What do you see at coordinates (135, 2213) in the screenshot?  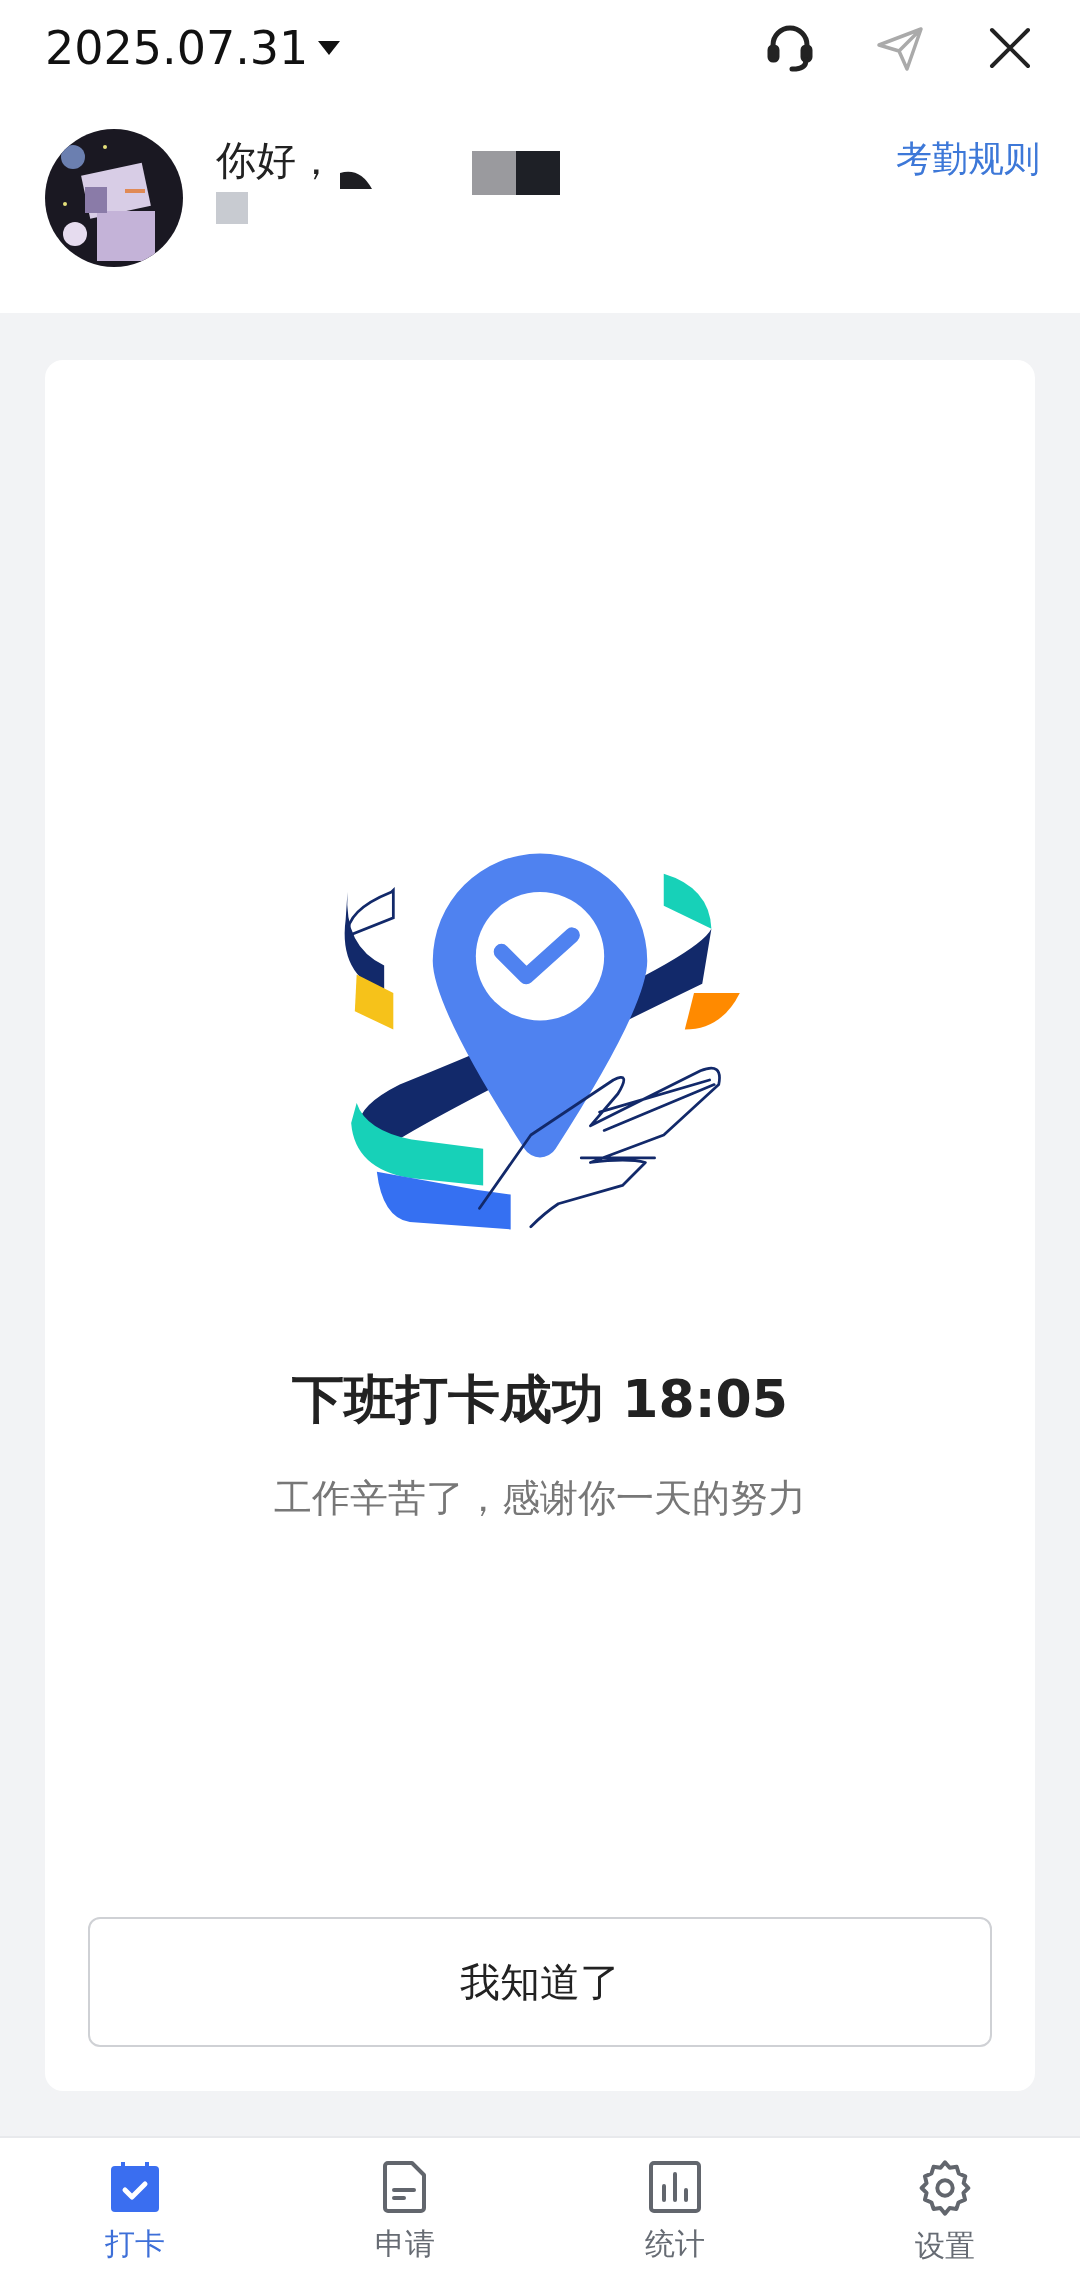 I see `nav-tab: 打卡` at bounding box center [135, 2213].